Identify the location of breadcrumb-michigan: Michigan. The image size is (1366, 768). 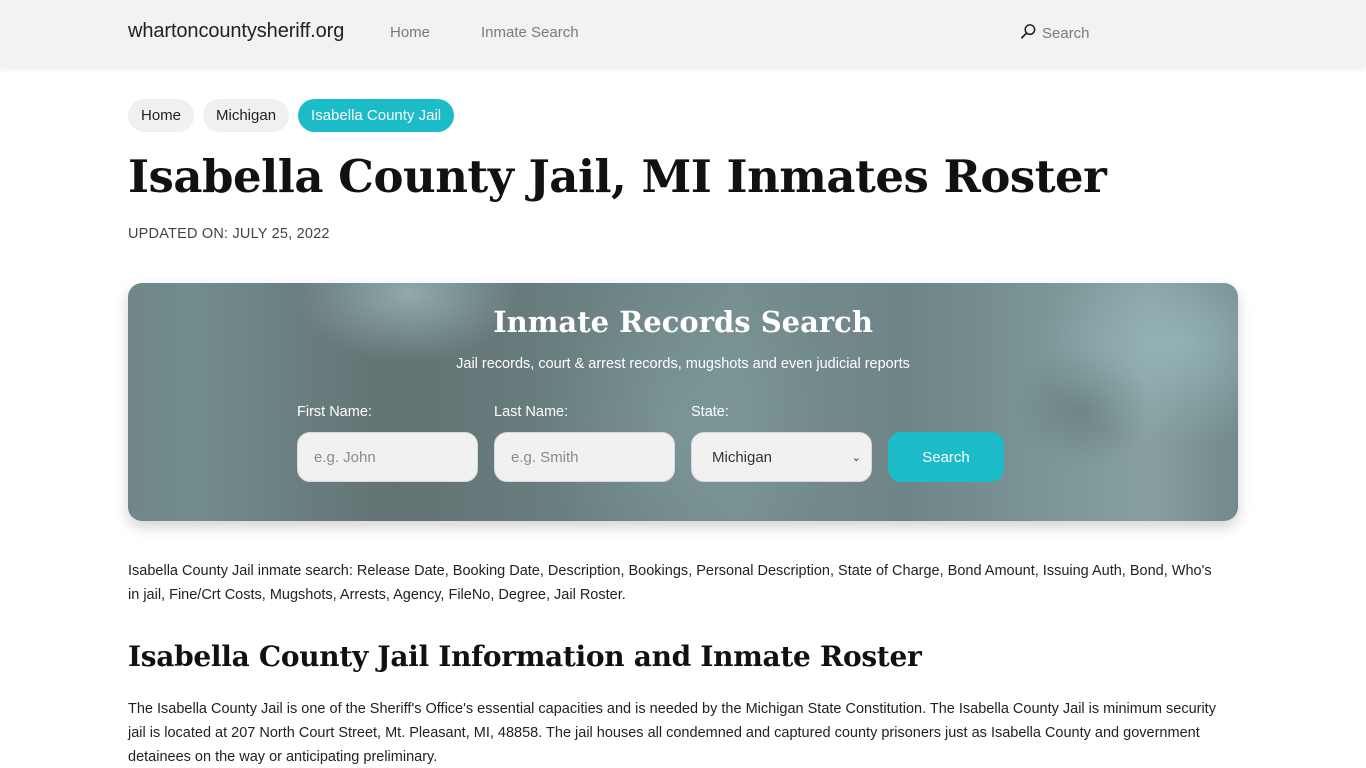
(246, 115).